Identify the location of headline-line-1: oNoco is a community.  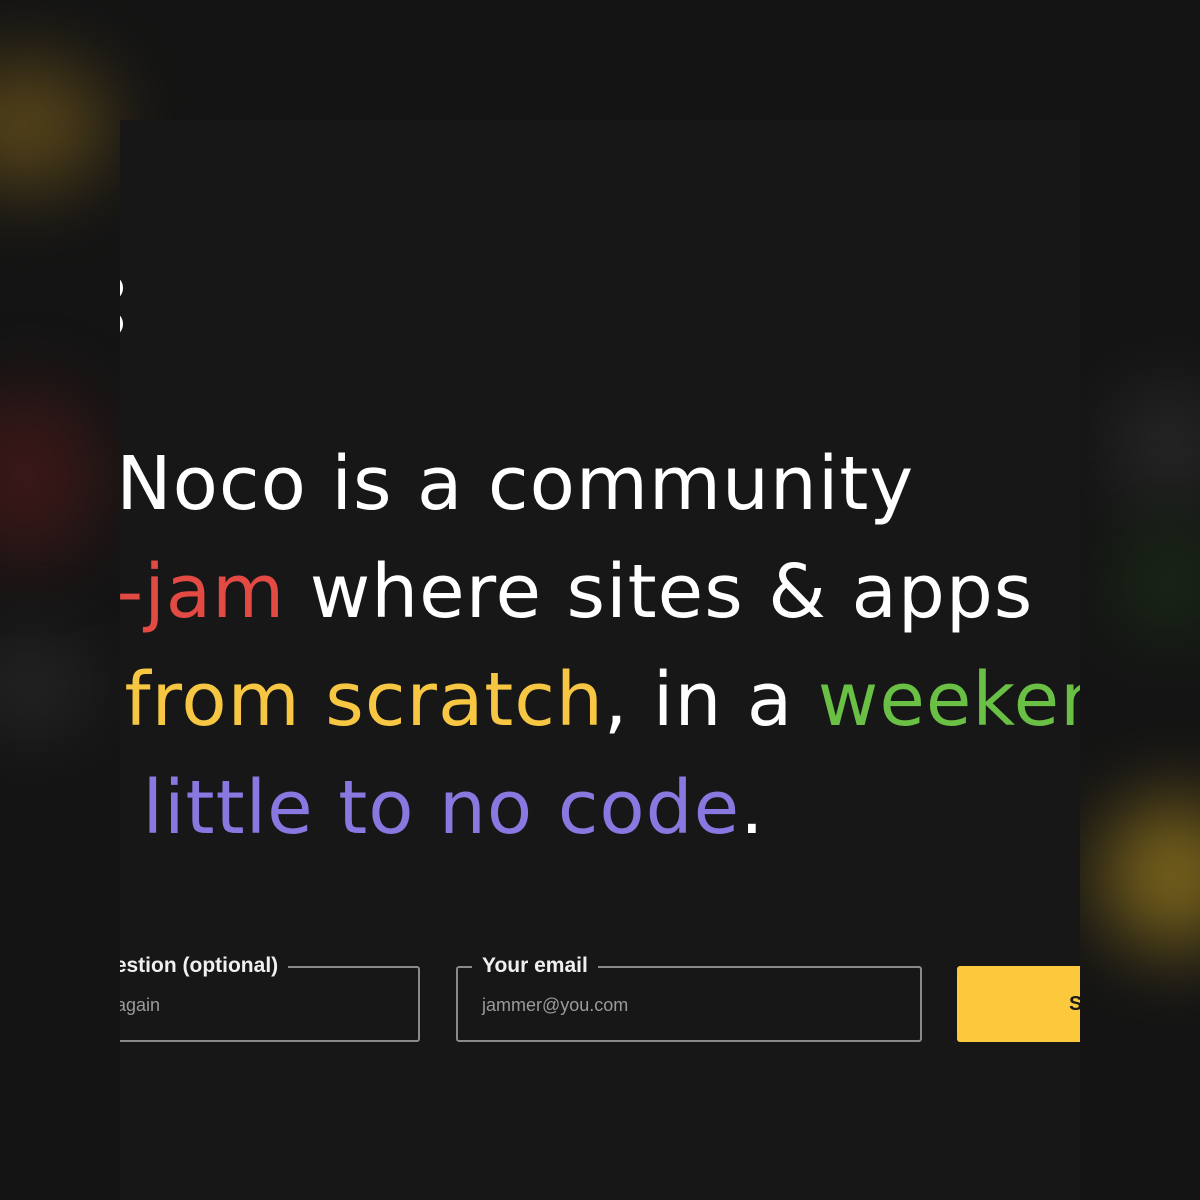
(600, 484).